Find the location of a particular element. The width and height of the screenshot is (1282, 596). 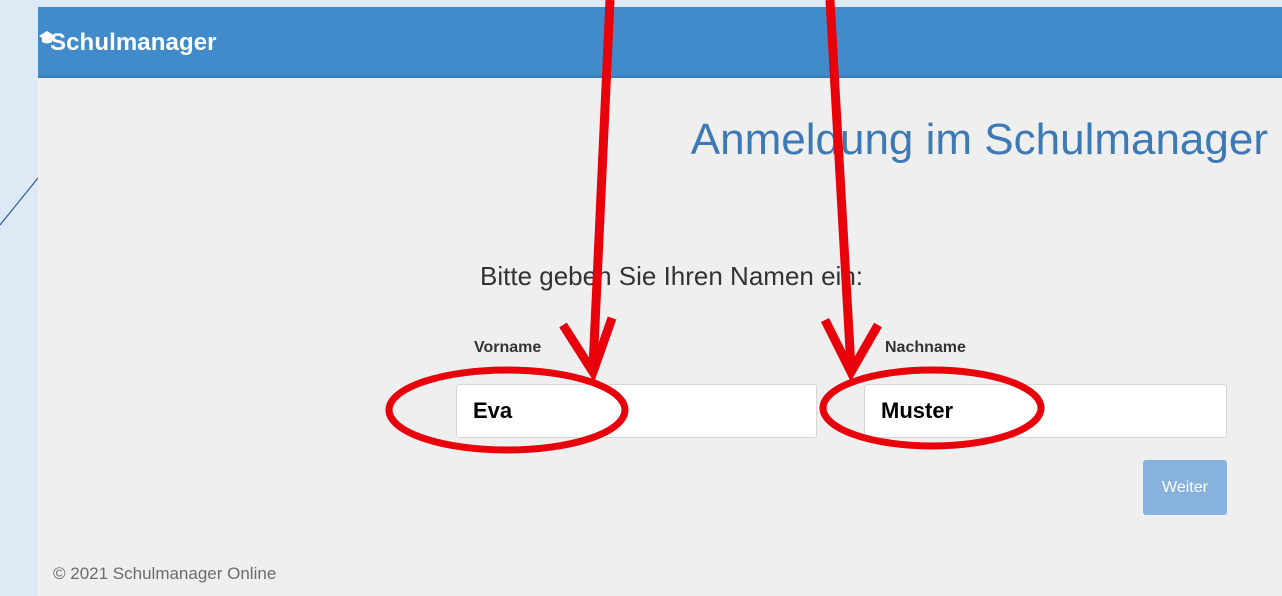

graduation-cap-icon is located at coordinates (47, 37).